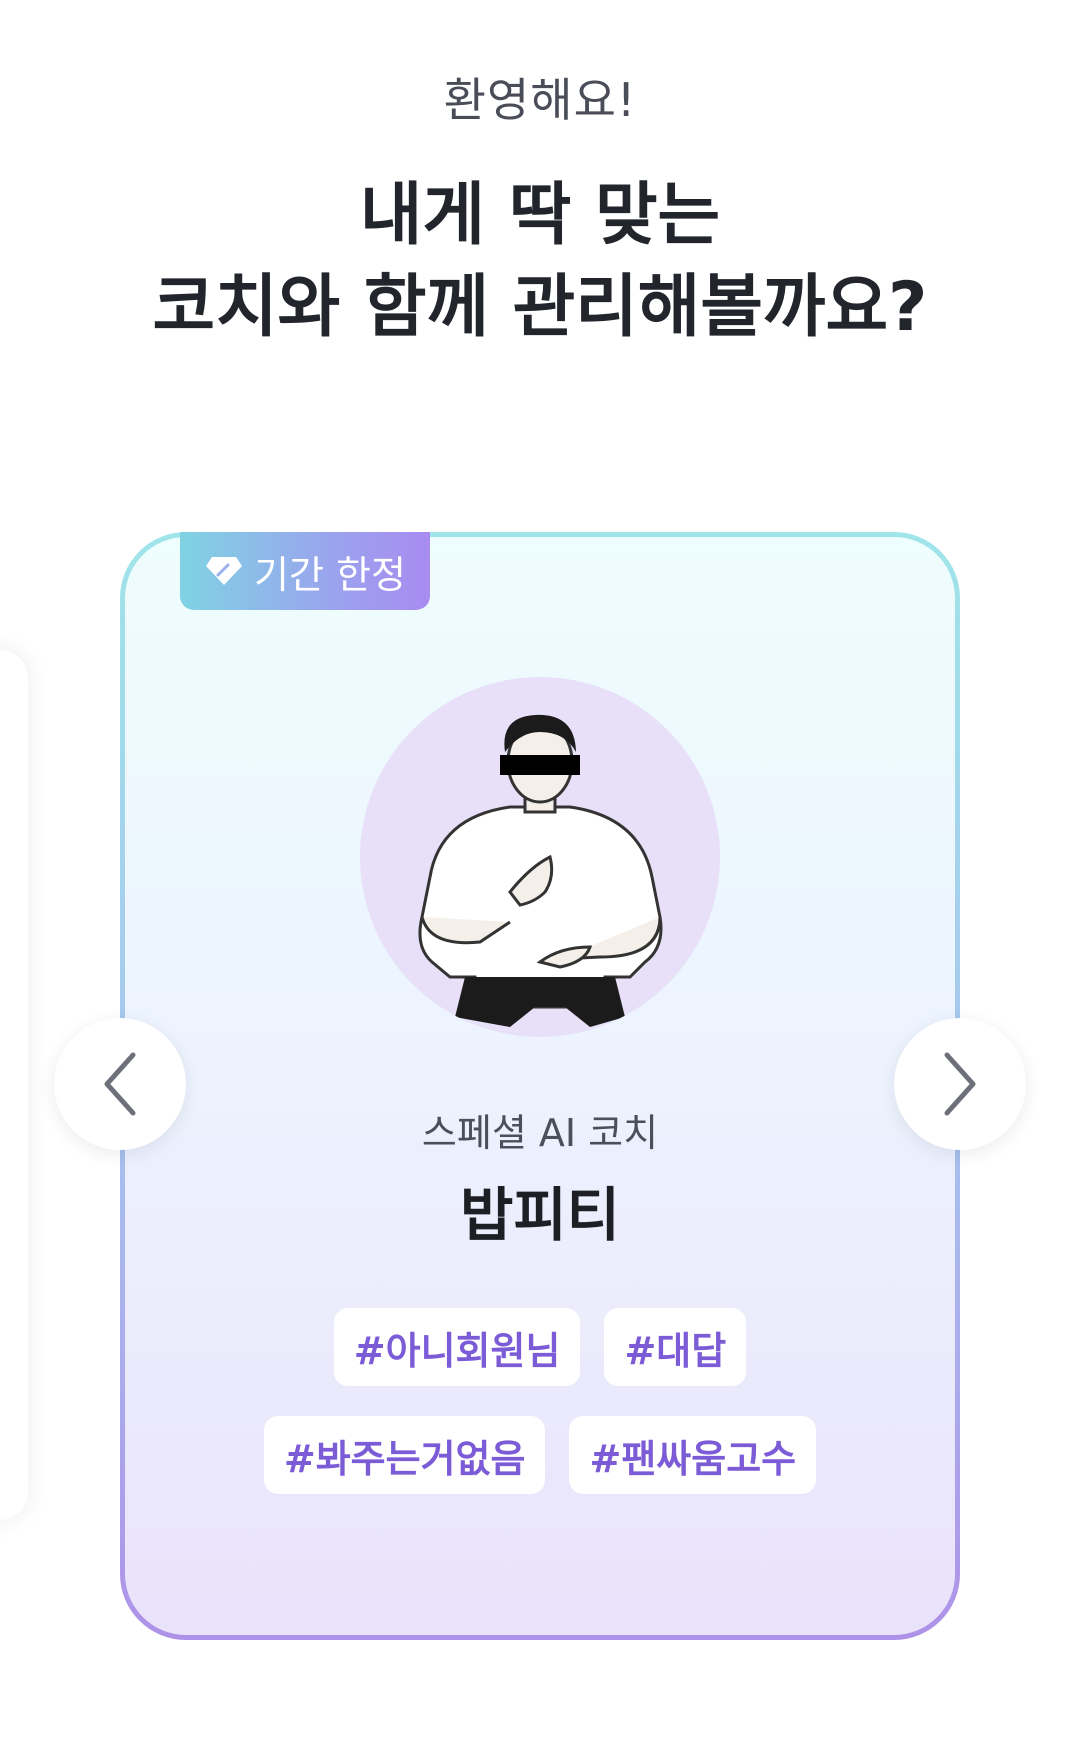  I want to click on tag-row-2: #봐주는거없음 #팬싸움고수, so click(540, 1455).